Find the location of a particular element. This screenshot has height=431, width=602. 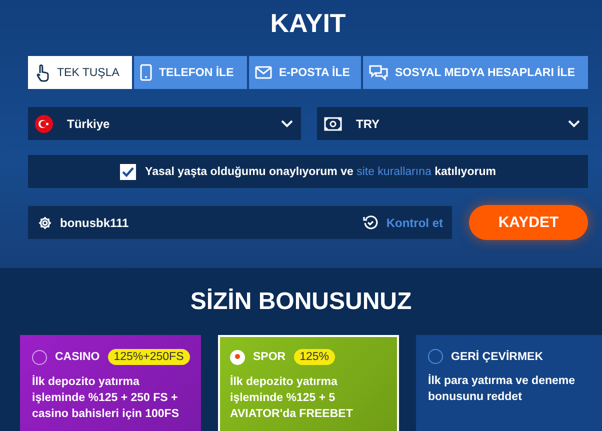

bonus-badge: 125% is located at coordinates (315, 357).